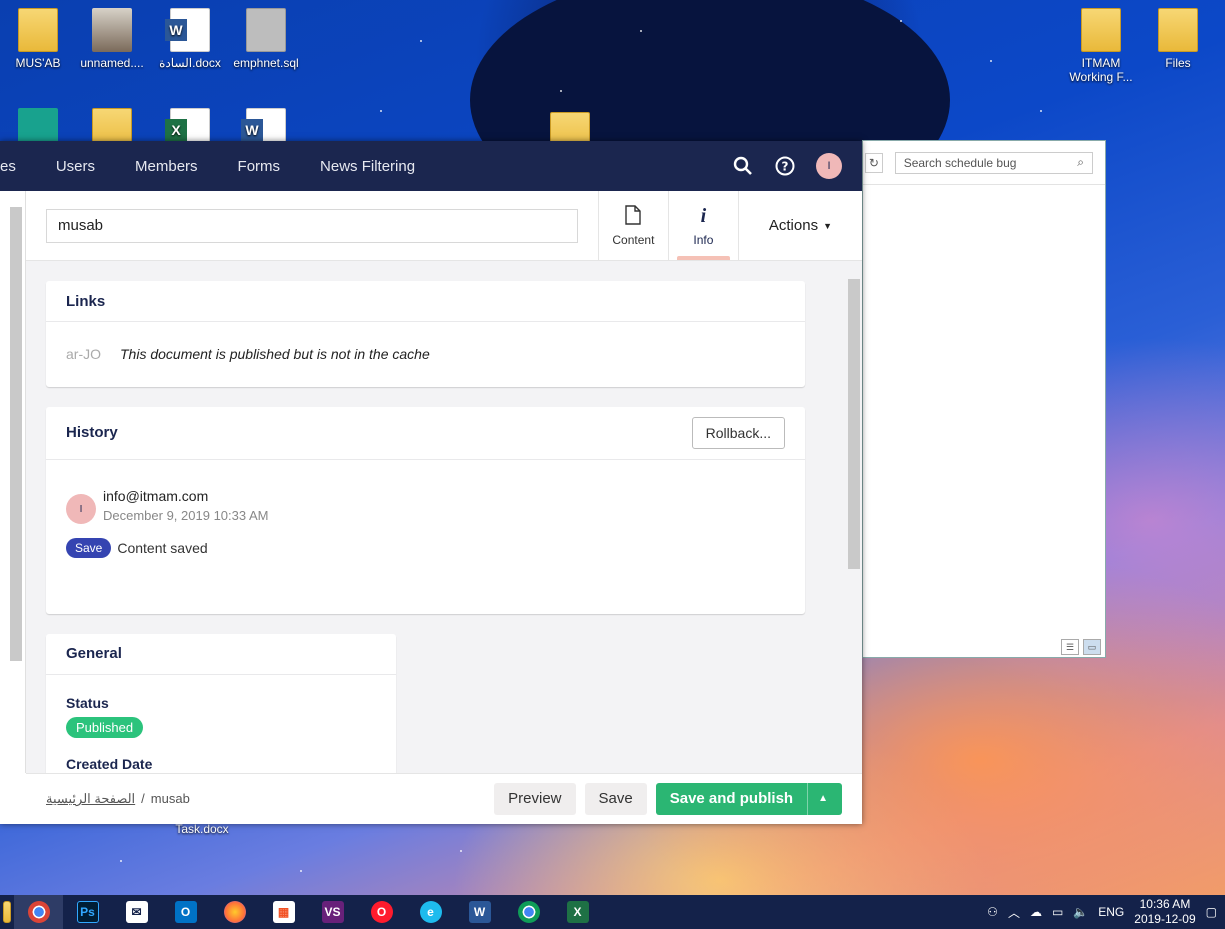 This screenshot has width=1225, height=929. Describe the element at coordinates (1057, 912) in the screenshot. I see `network-icon: ▭` at that location.